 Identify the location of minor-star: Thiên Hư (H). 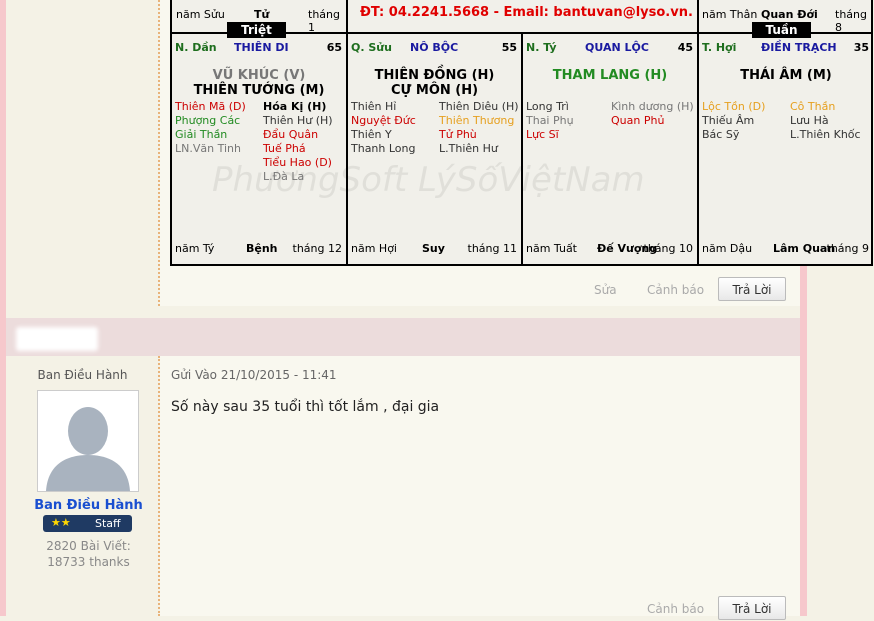
(298, 120).